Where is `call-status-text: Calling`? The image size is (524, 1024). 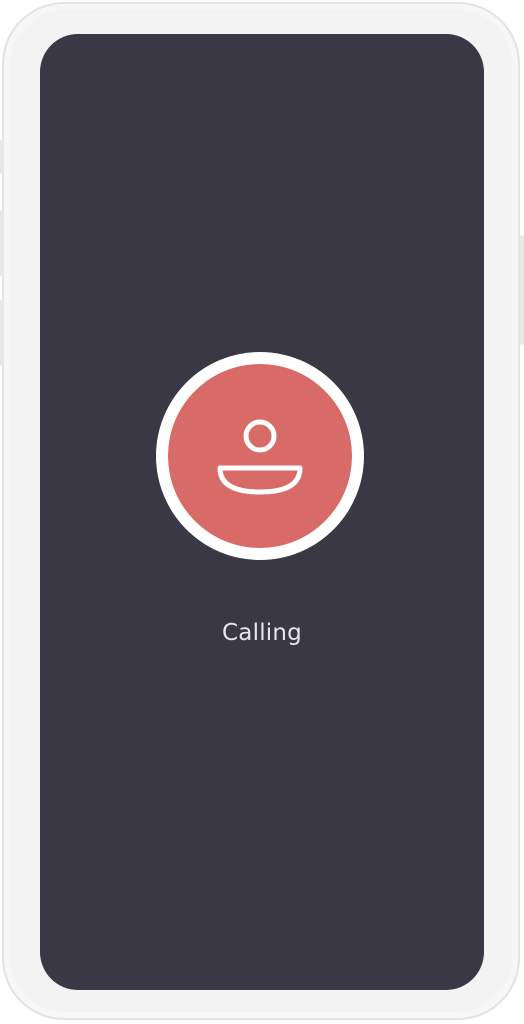
call-status-text: Calling is located at coordinates (262, 633).